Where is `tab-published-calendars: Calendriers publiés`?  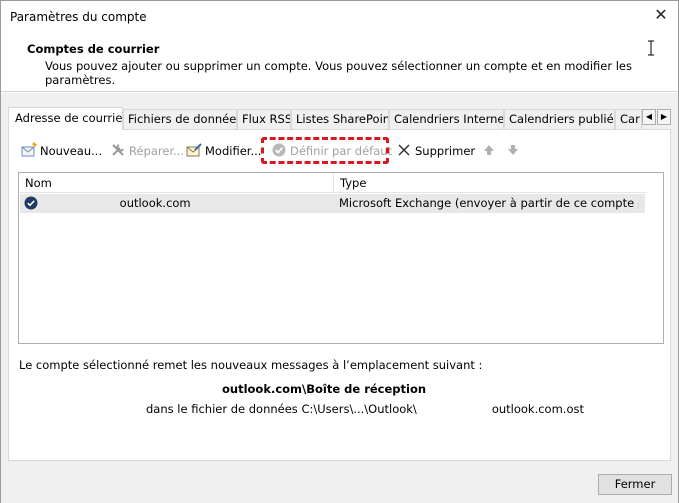
tab-published-calendars: Calendriers publiés is located at coordinates (559, 119).